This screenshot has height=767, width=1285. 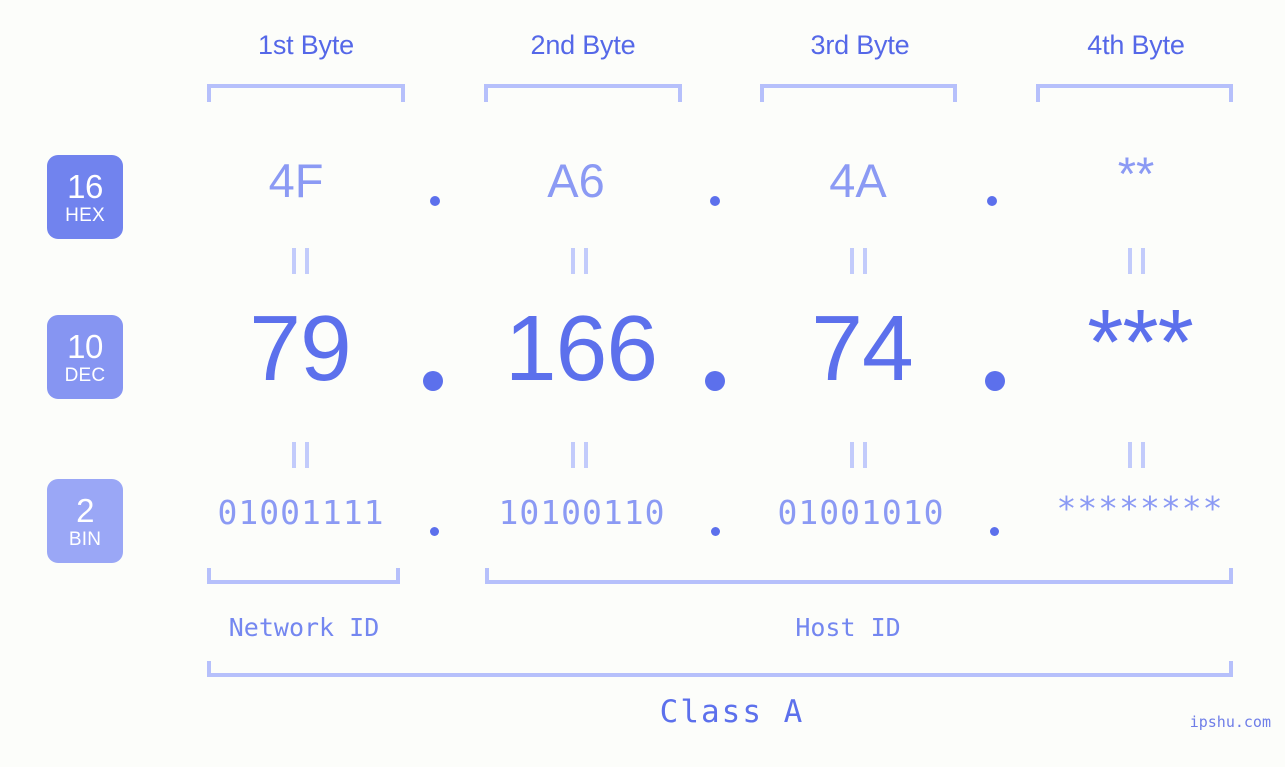 What do you see at coordinates (85, 375) in the screenshot?
I see `base-badge-dec-label: DEC` at bounding box center [85, 375].